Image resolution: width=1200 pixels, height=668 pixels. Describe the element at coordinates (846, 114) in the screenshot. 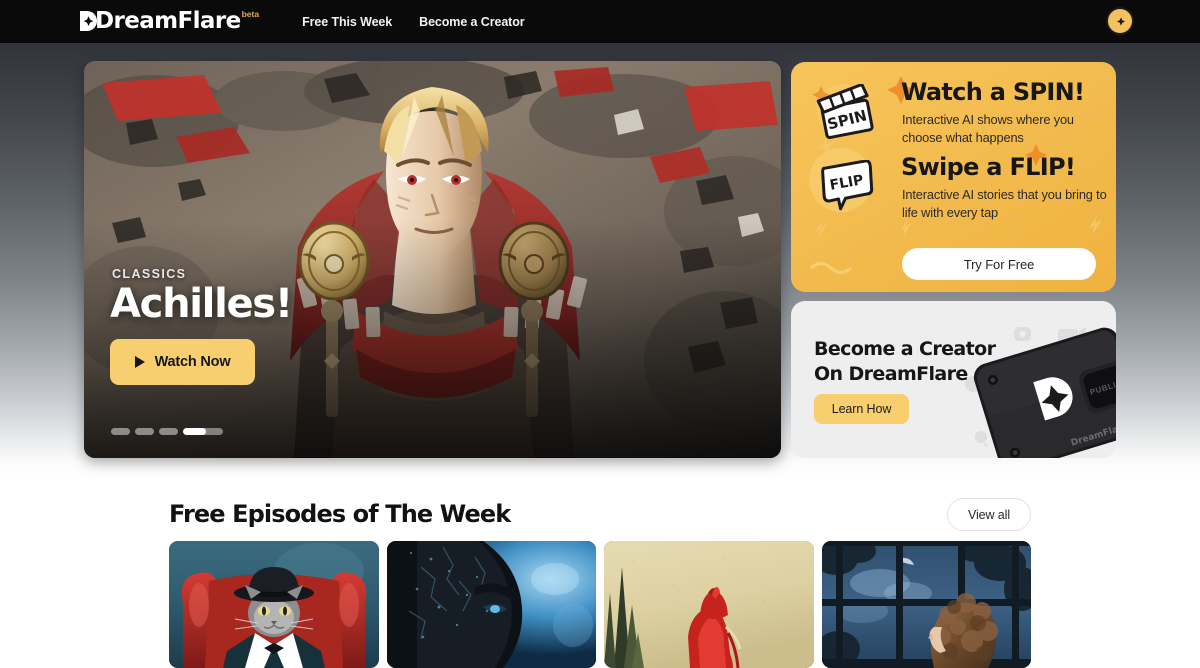

I see `clapperboard-spin-icon: SPIN` at that location.